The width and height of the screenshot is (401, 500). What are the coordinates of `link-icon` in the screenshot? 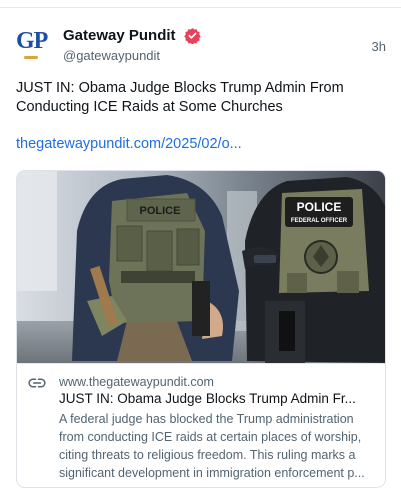 It's located at (37, 383).